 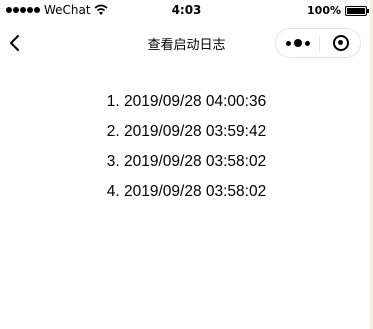 I want to click on status-right: 100%, so click(x=338, y=10).